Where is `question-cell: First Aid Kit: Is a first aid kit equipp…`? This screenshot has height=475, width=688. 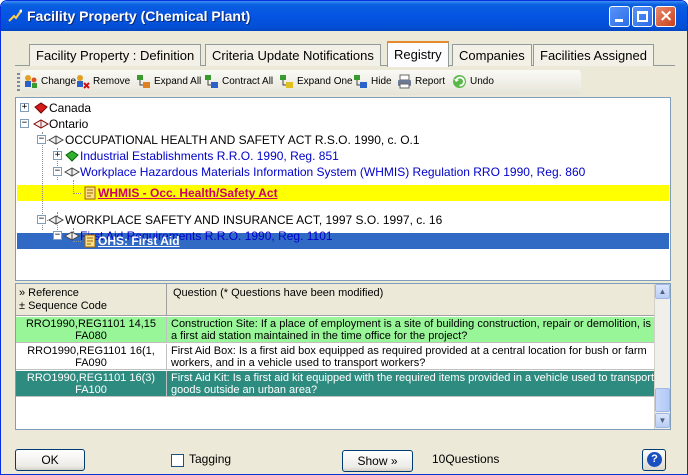
question-cell: First Aid Kit: Is a first aid kit equipp… is located at coordinates (413, 384).